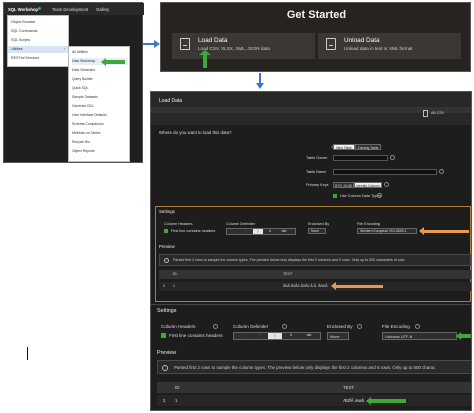  What do you see at coordinates (171, 101) in the screenshot?
I see `dialog-title: Load Data` at bounding box center [171, 101].